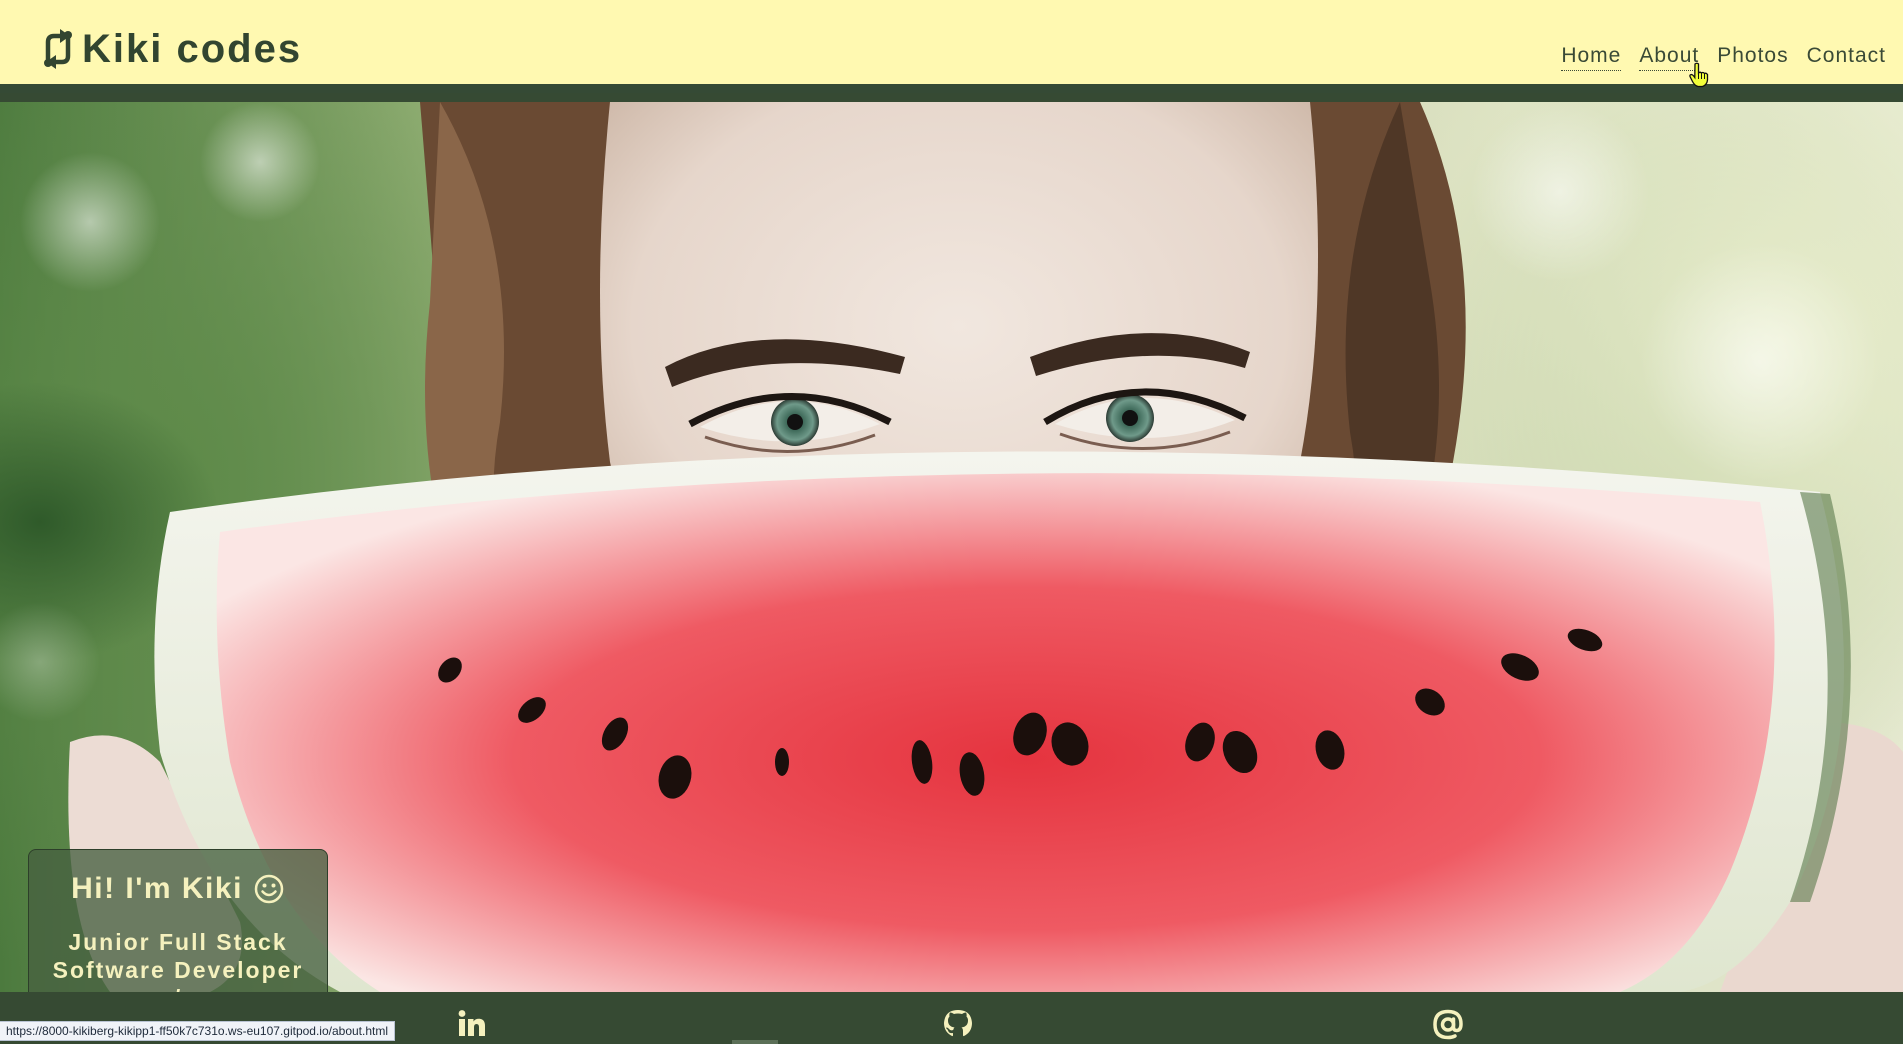 This screenshot has height=1044, width=1903. Describe the element at coordinates (958, 1024) in the screenshot. I see `github-icon` at that location.